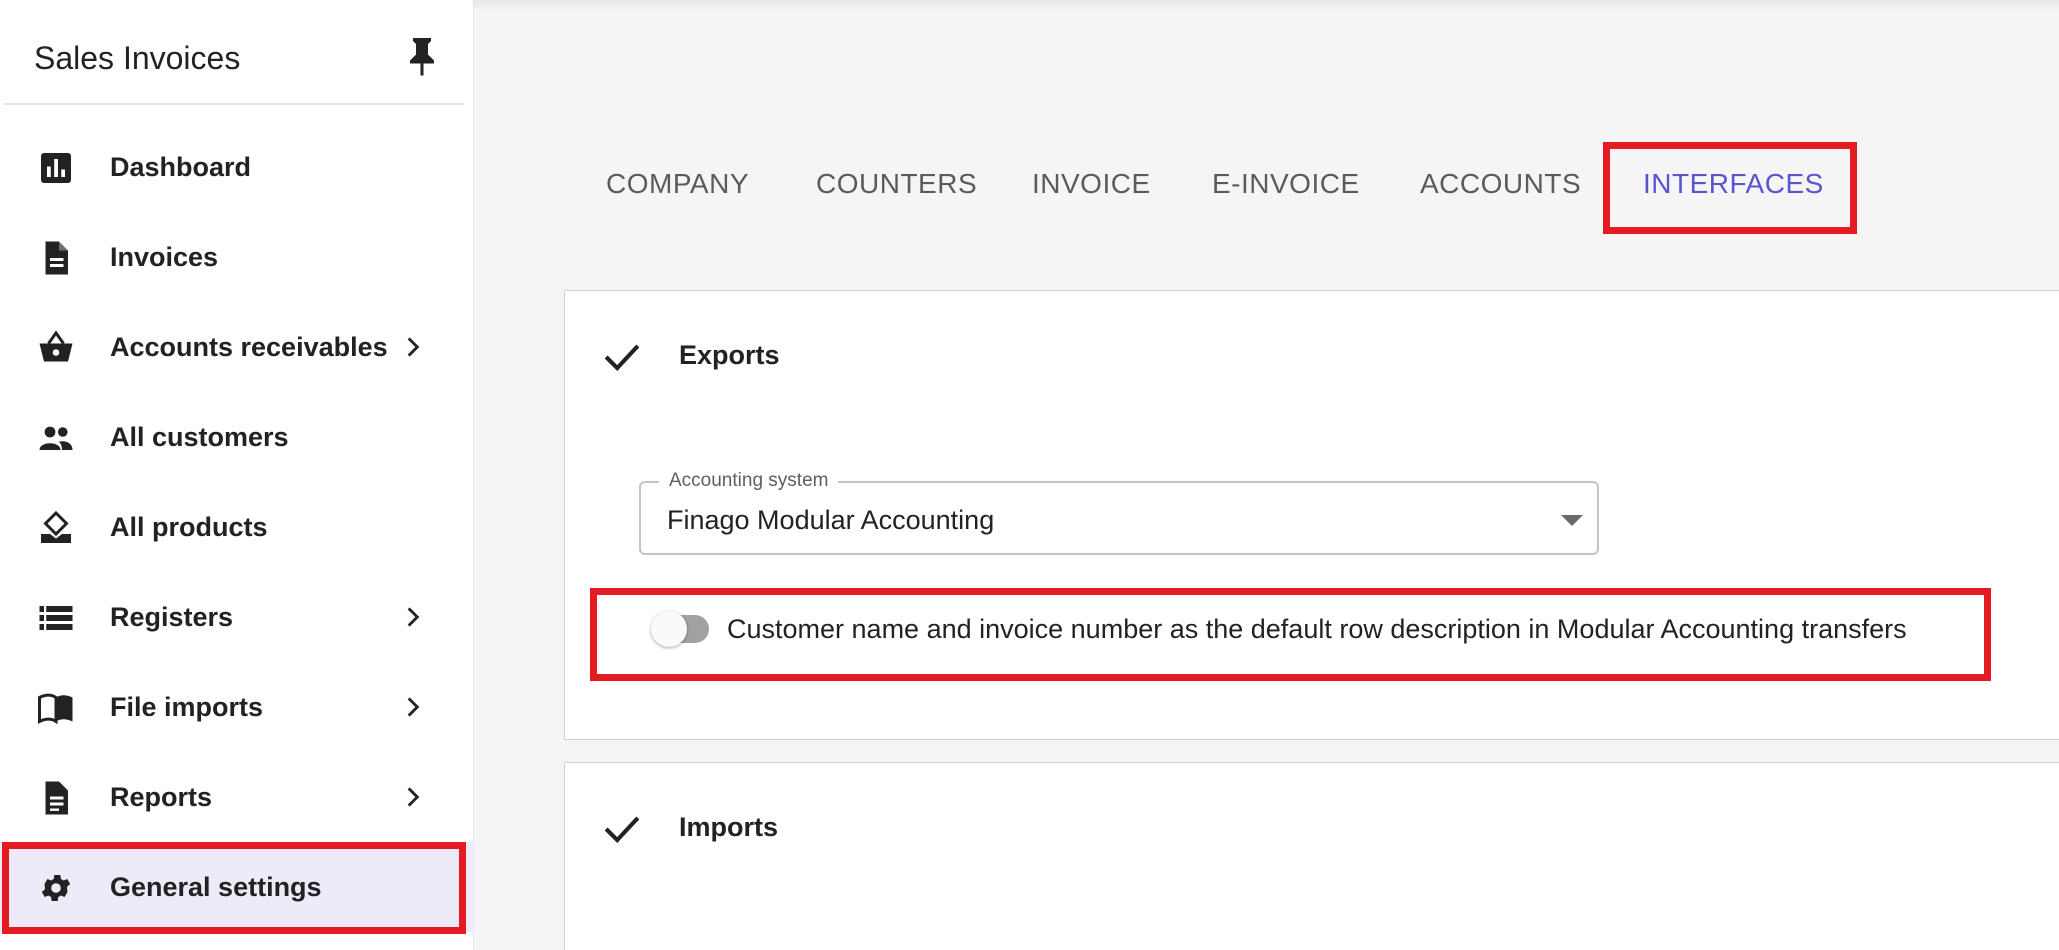 The height and width of the screenshot is (950, 2059). What do you see at coordinates (56, 438) in the screenshot?
I see `people-icon` at bounding box center [56, 438].